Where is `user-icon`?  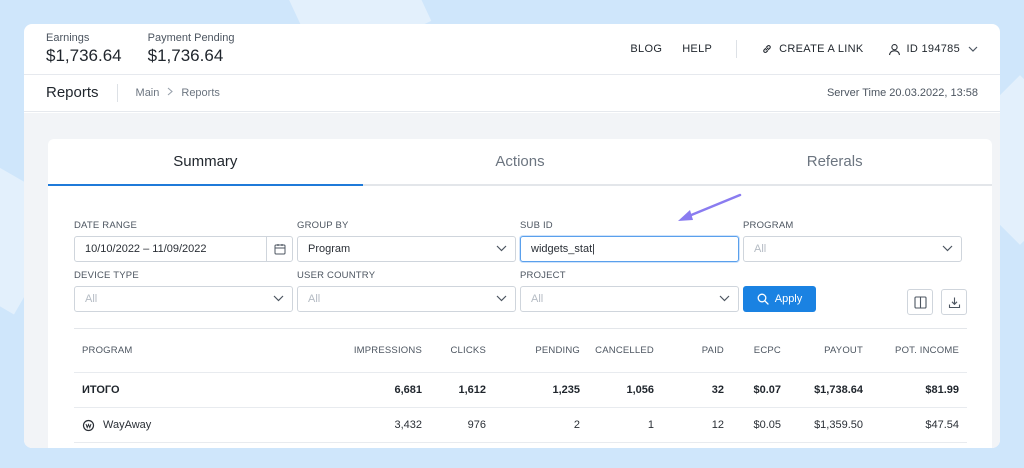
user-icon is located at coordinates (894, 49).